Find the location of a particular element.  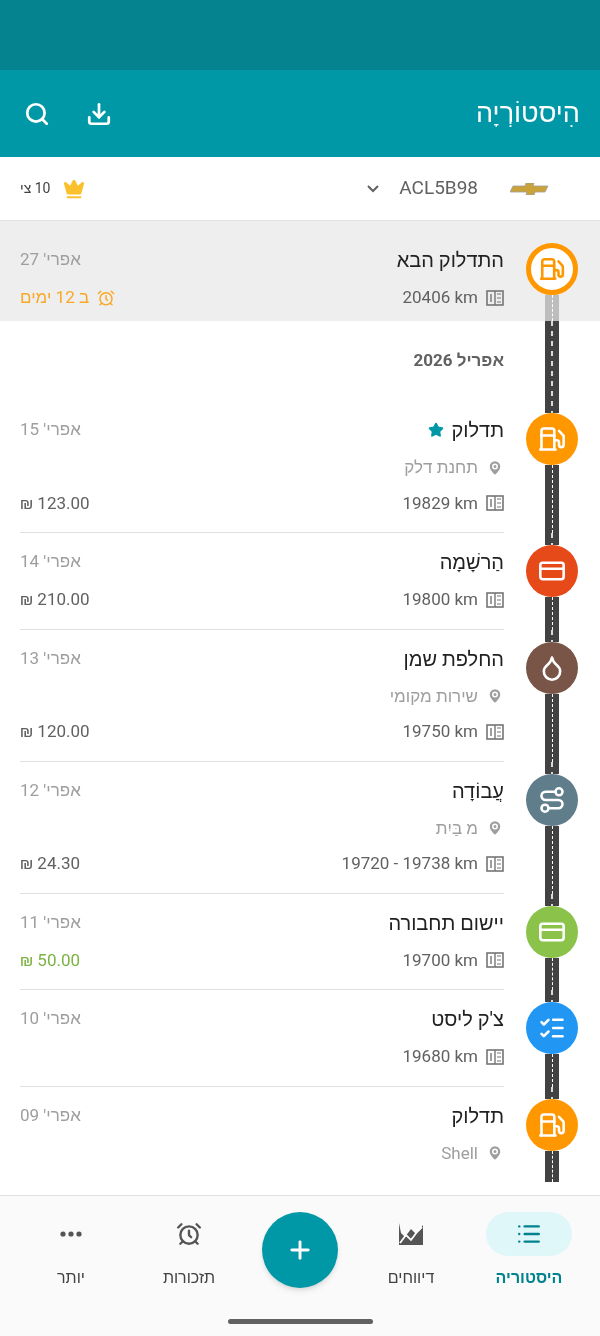

nav-tab: דיווחים is located at coordinates (411, 1251).